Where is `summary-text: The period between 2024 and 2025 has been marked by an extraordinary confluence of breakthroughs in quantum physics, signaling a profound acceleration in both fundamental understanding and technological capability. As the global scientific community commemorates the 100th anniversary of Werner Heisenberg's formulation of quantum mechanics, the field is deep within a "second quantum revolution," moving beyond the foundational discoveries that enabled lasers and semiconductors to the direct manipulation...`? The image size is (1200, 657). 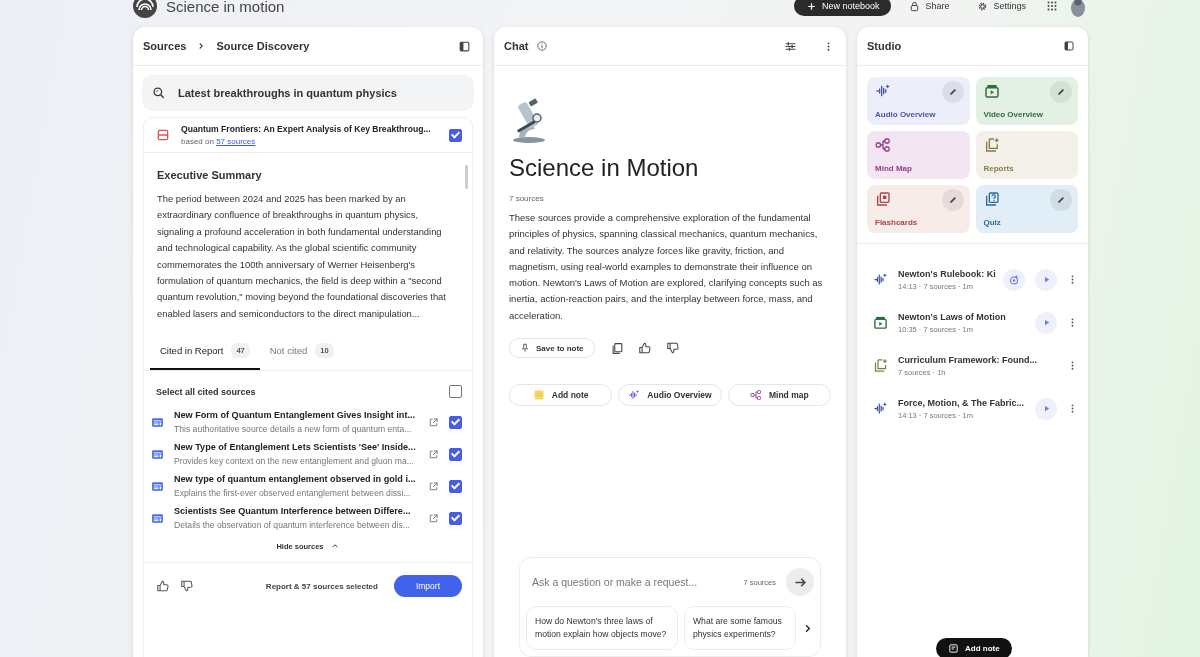 summary-text: The period between 2024 and 2025 has been marked by an extraordinary confluence of breakthroughs in quantum physics, signaling a profound acceleration in both fundamental understanding and technological capability. As the global scientific community commemorates the 100th anniversary of Werner Heisenberg's formulation of quantum mechanics, the field is deep within a "second quantum revolution," moving beyond the foundational discoveries that enabled lasers and semiconductors to the direct manipulation... is located at coordinates (302, 256).